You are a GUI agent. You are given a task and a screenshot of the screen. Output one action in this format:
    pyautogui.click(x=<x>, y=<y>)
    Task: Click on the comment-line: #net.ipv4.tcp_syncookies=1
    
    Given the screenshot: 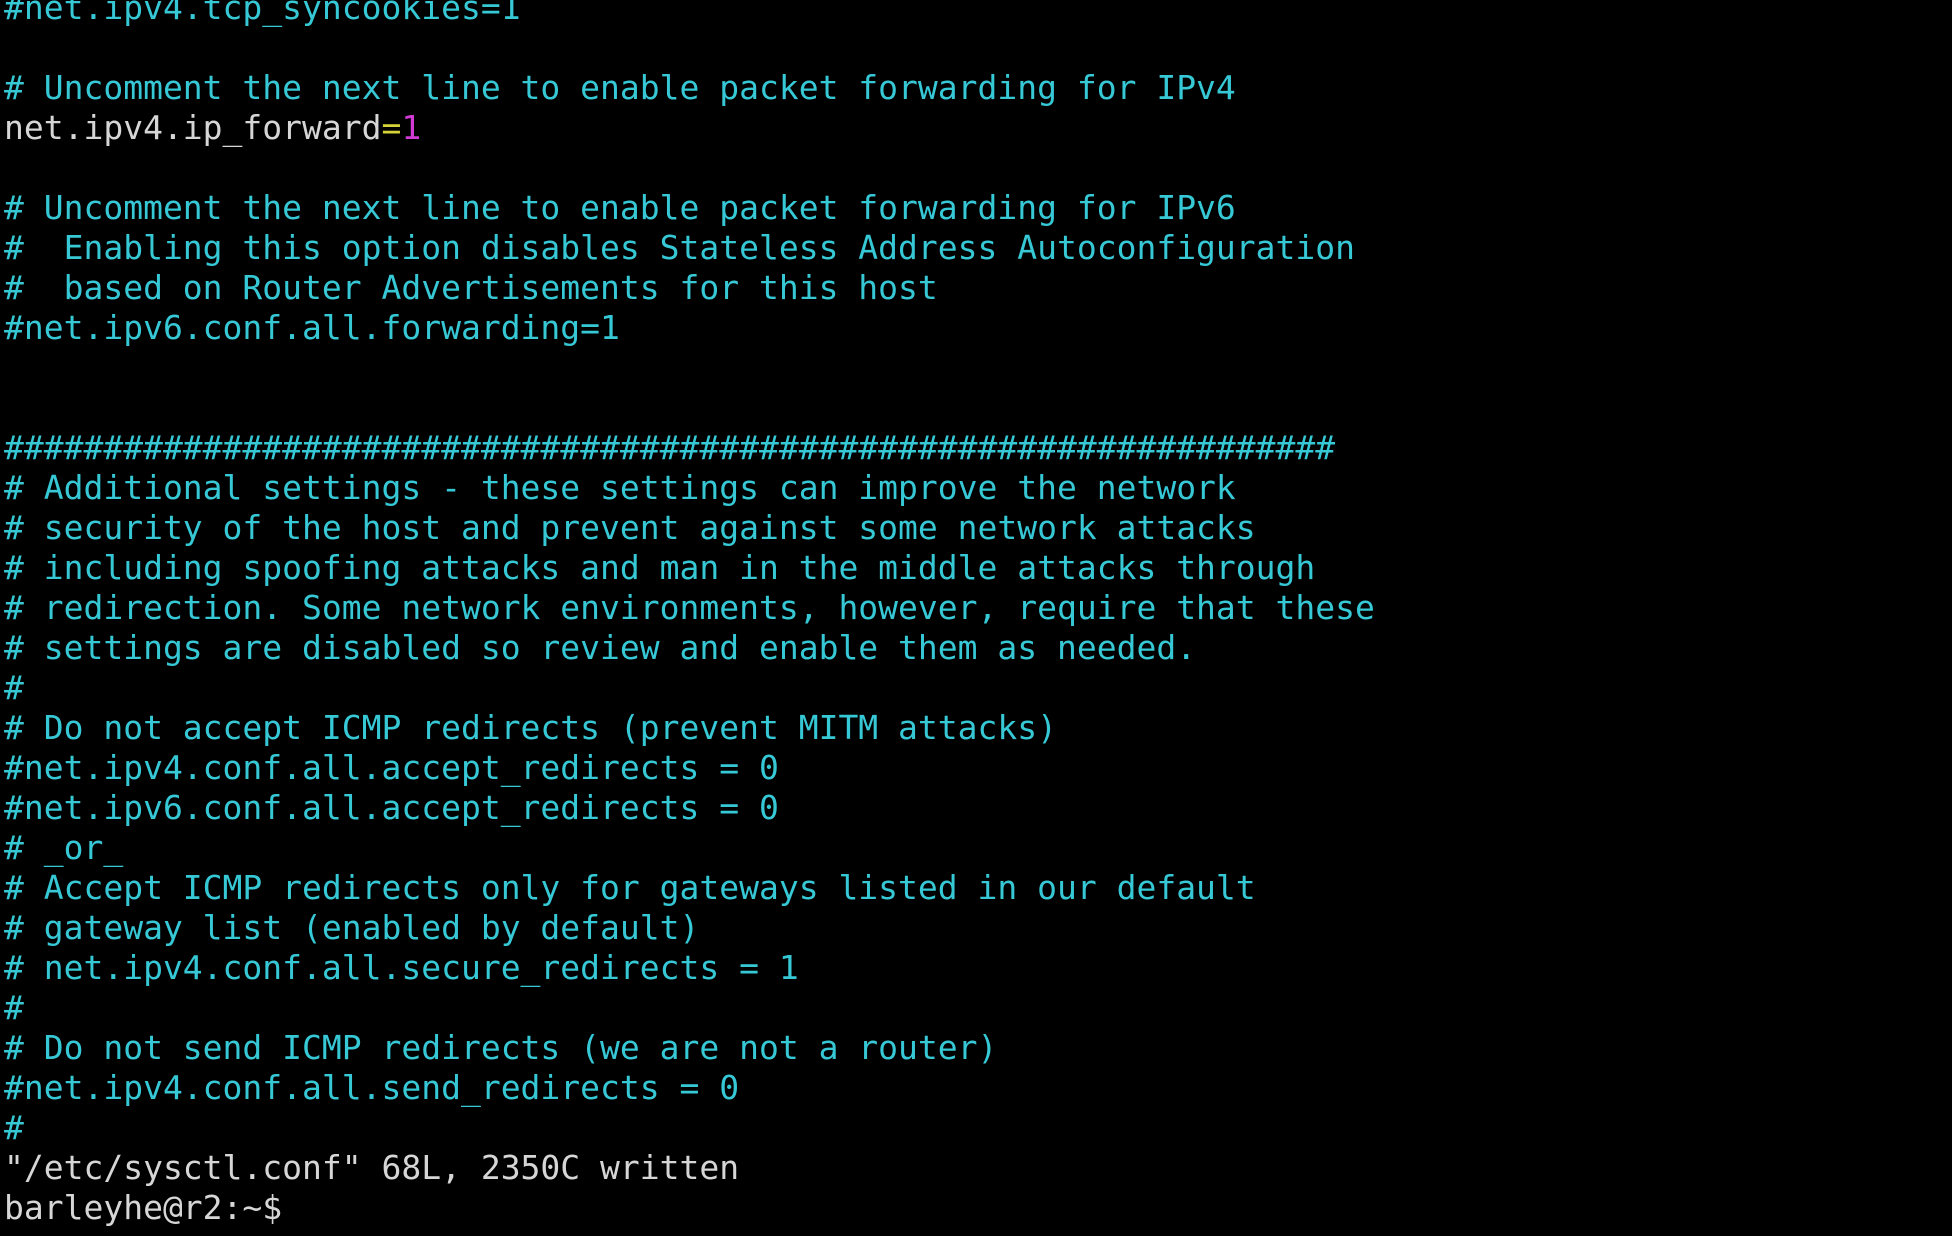 What is the action you would take?
    pyautogui.click(x=262, y=13)
    